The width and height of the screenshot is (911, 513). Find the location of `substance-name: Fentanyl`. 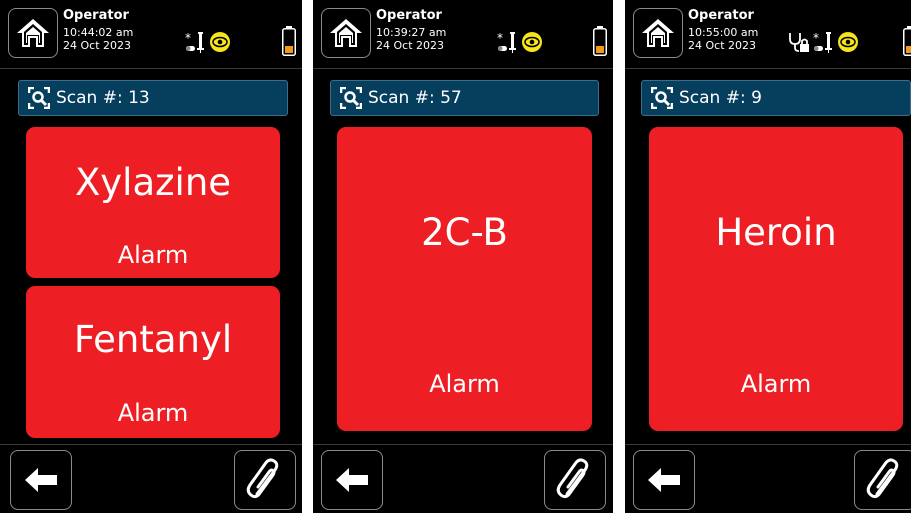

substance-name: Fentanyl is located at coordinates (153, 339).